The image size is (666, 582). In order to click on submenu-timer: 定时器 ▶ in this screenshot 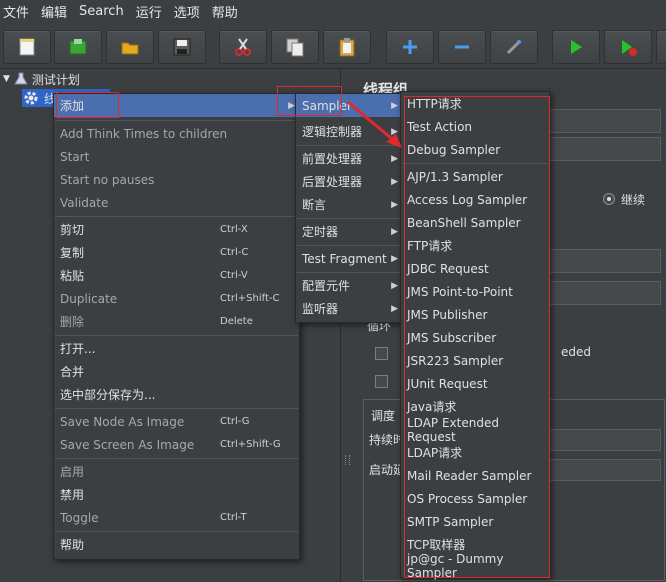, I will do `click(349, 231)`.